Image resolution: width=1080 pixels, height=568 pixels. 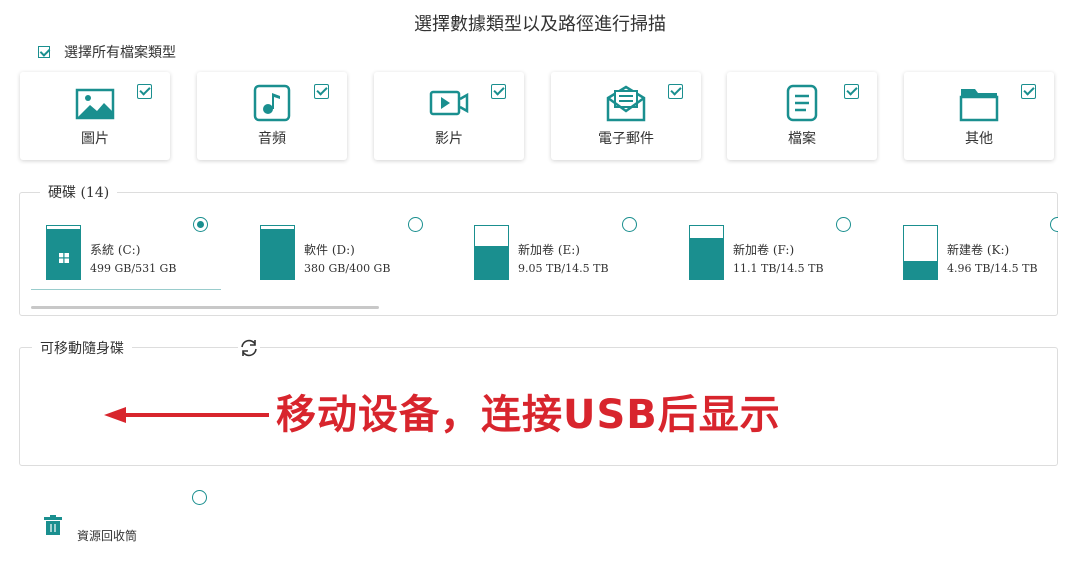 I want to click on select-all-types: 選擇所有檔案類型, so click(x=107, y=52).